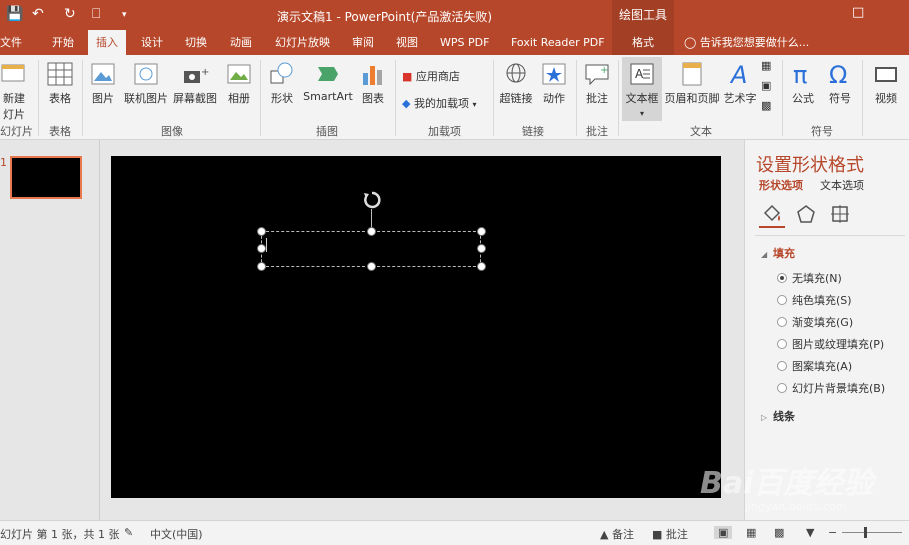  I want to click on table-button: 表格, so click(60, 83).